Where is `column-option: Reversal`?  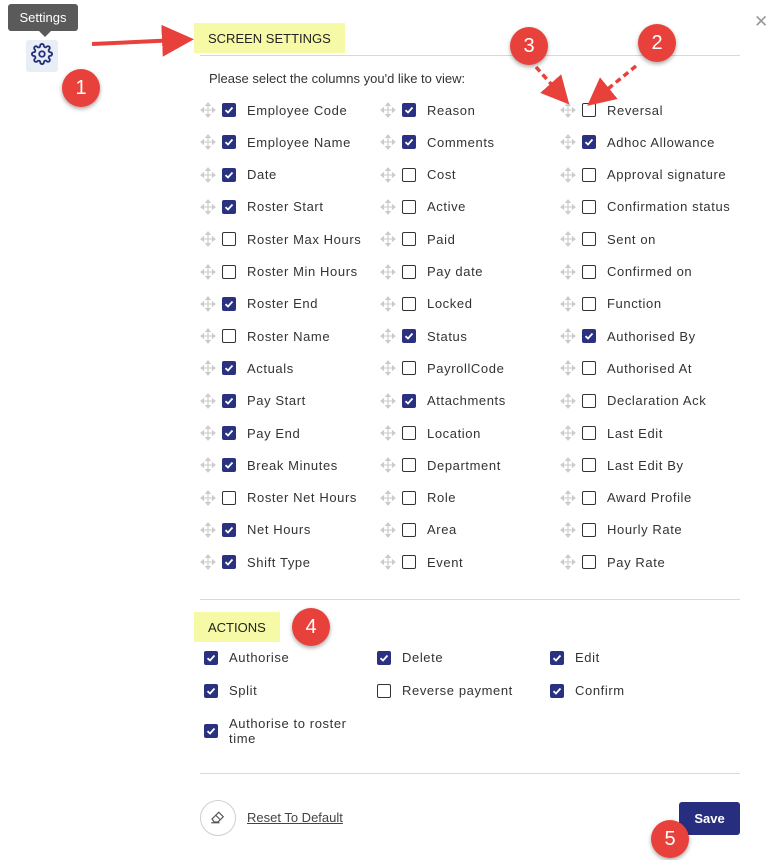
column-option: Reversal is located at coordinates (611, 110).